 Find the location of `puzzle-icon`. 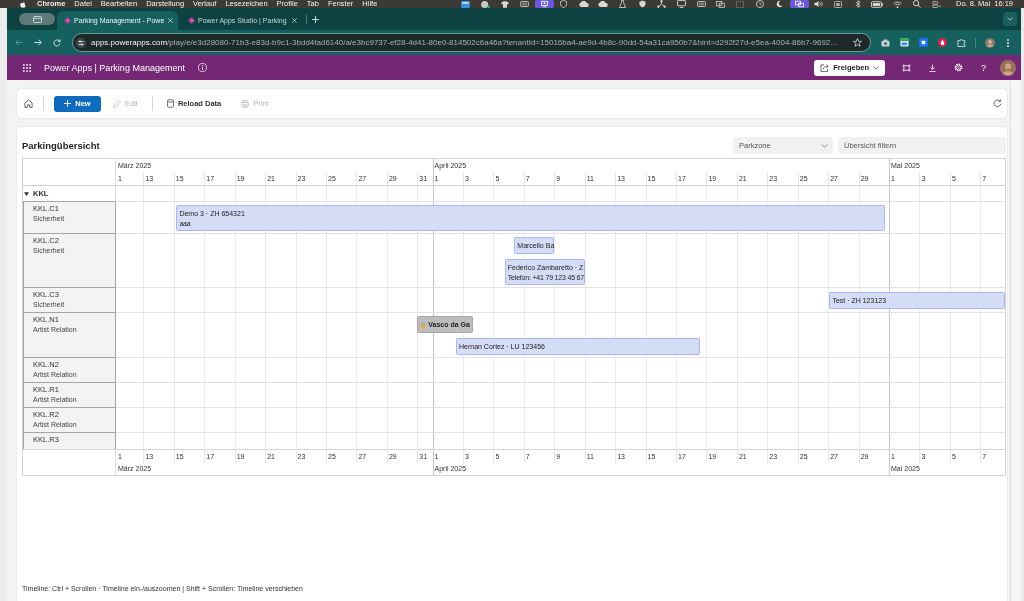

puzzle-icon is located at coordinates (961, 42).